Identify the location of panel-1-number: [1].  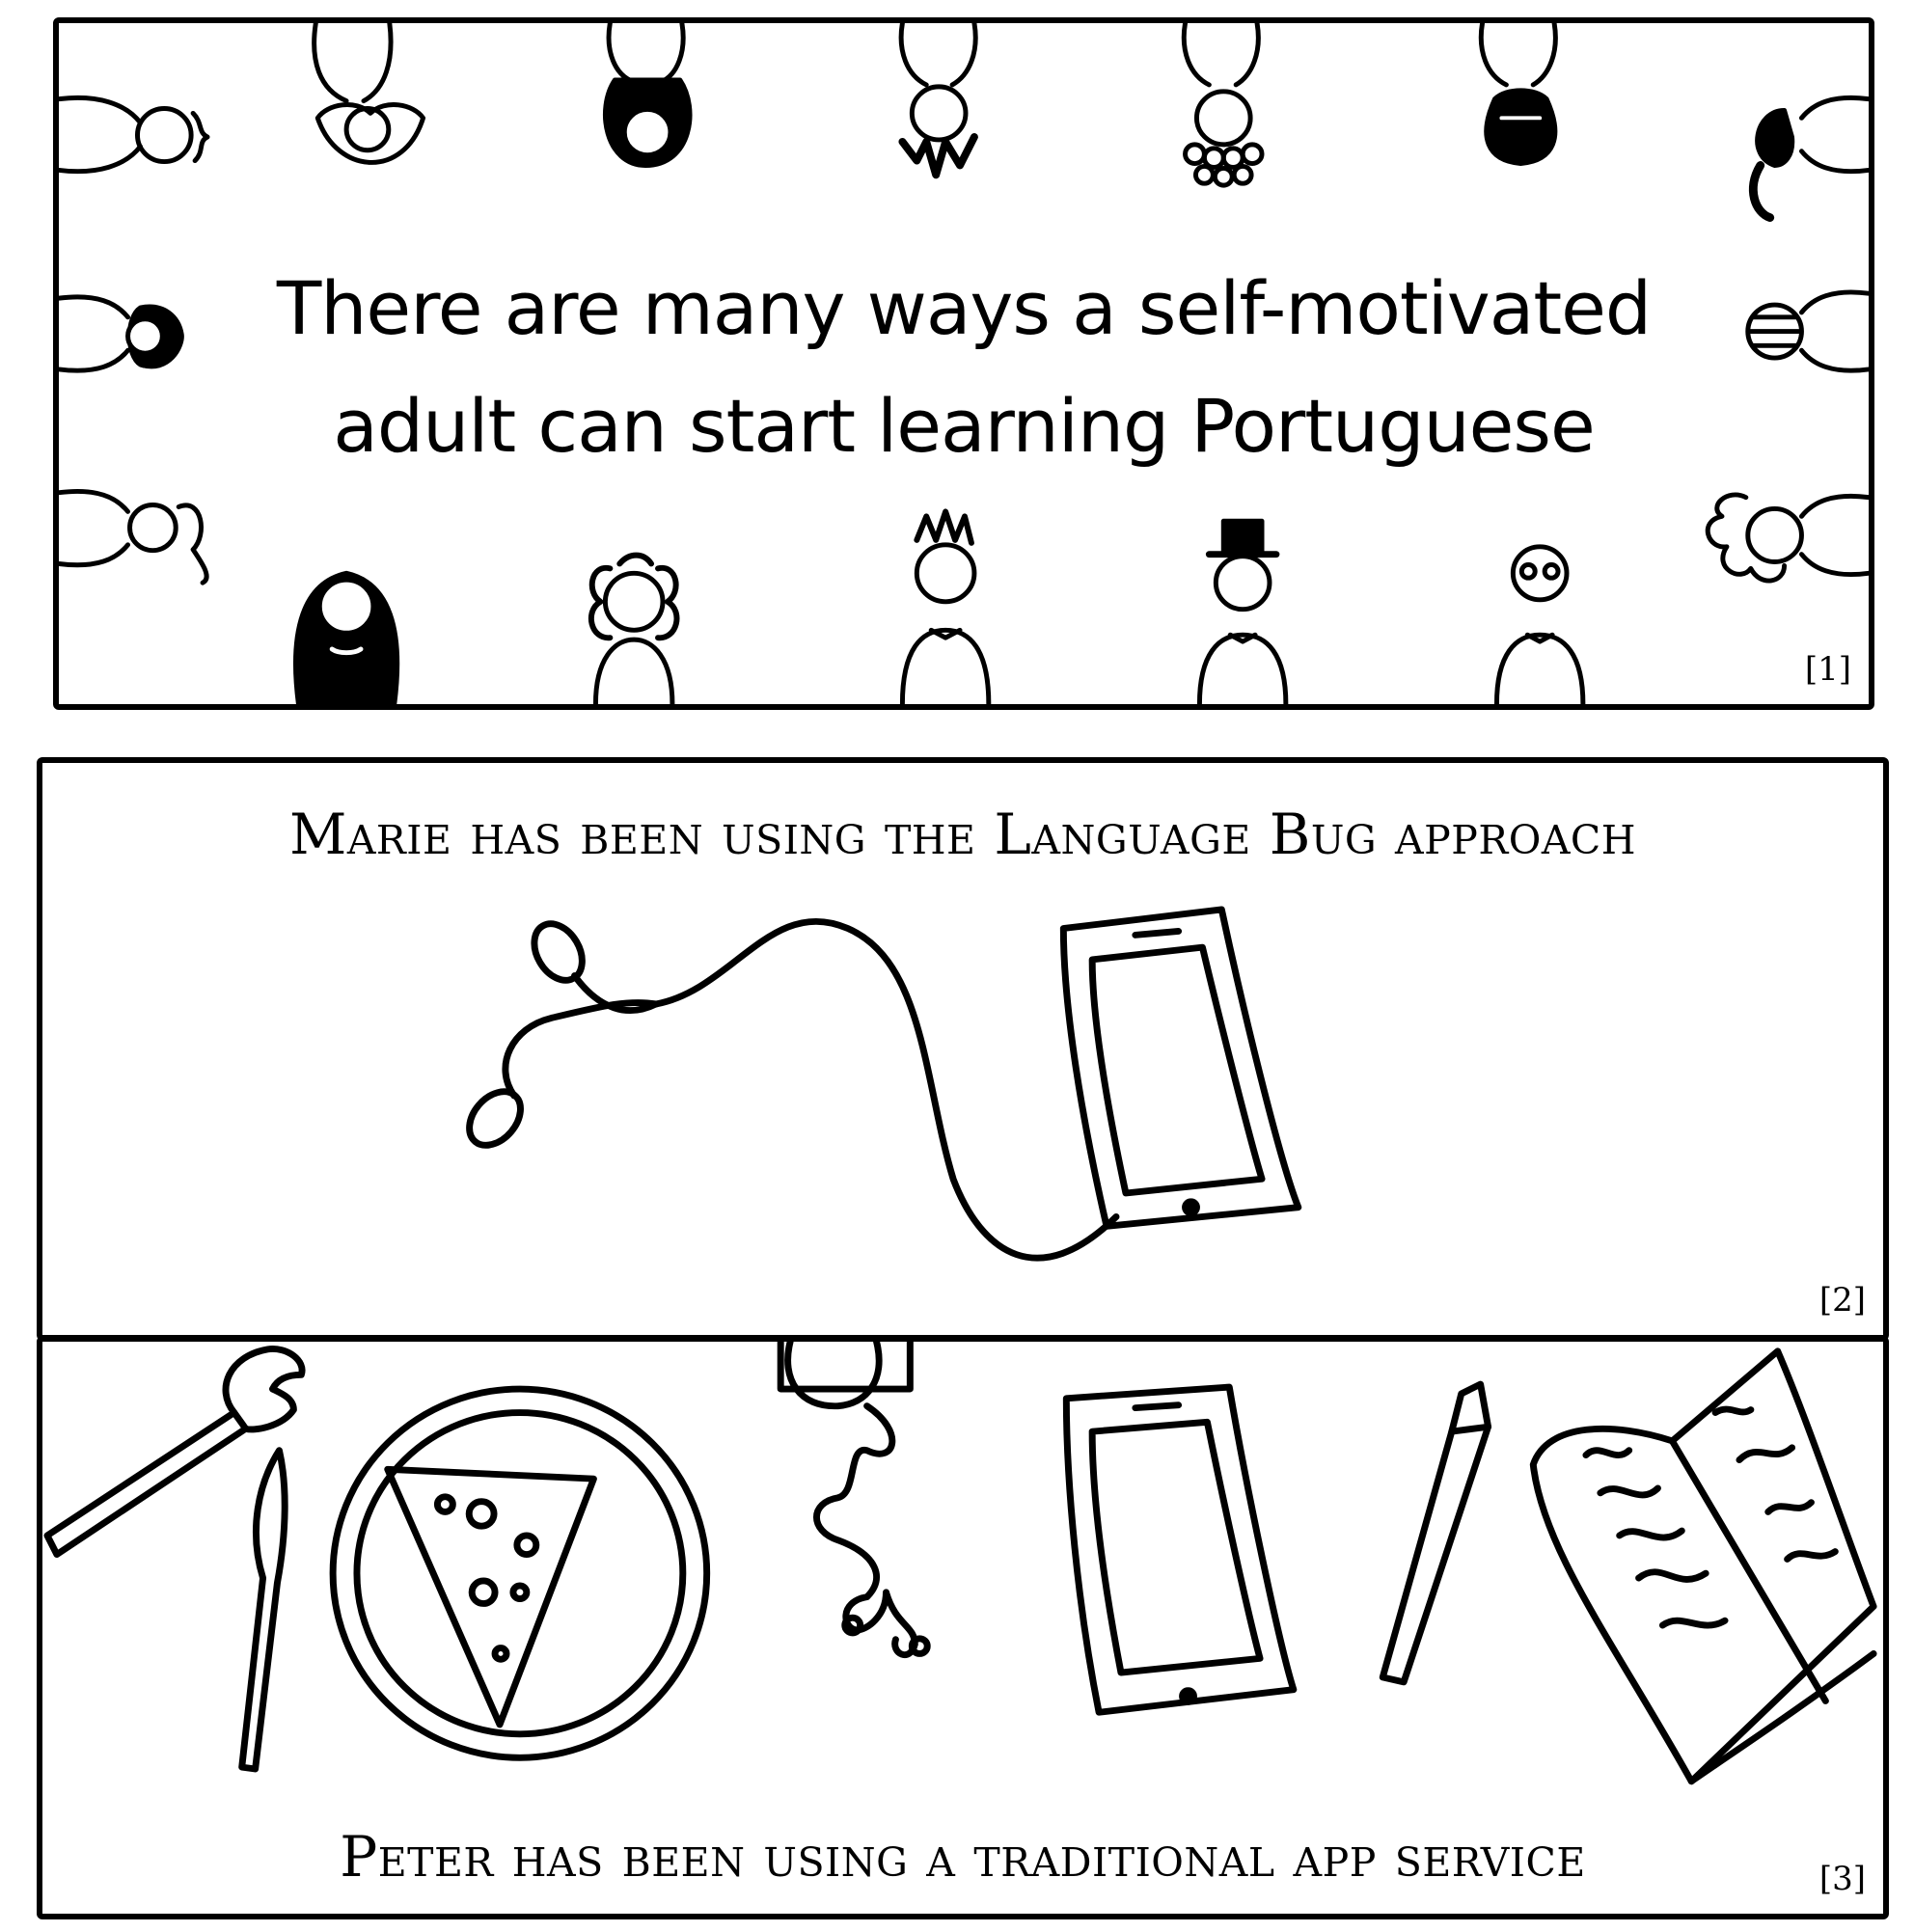
(1827, 669).